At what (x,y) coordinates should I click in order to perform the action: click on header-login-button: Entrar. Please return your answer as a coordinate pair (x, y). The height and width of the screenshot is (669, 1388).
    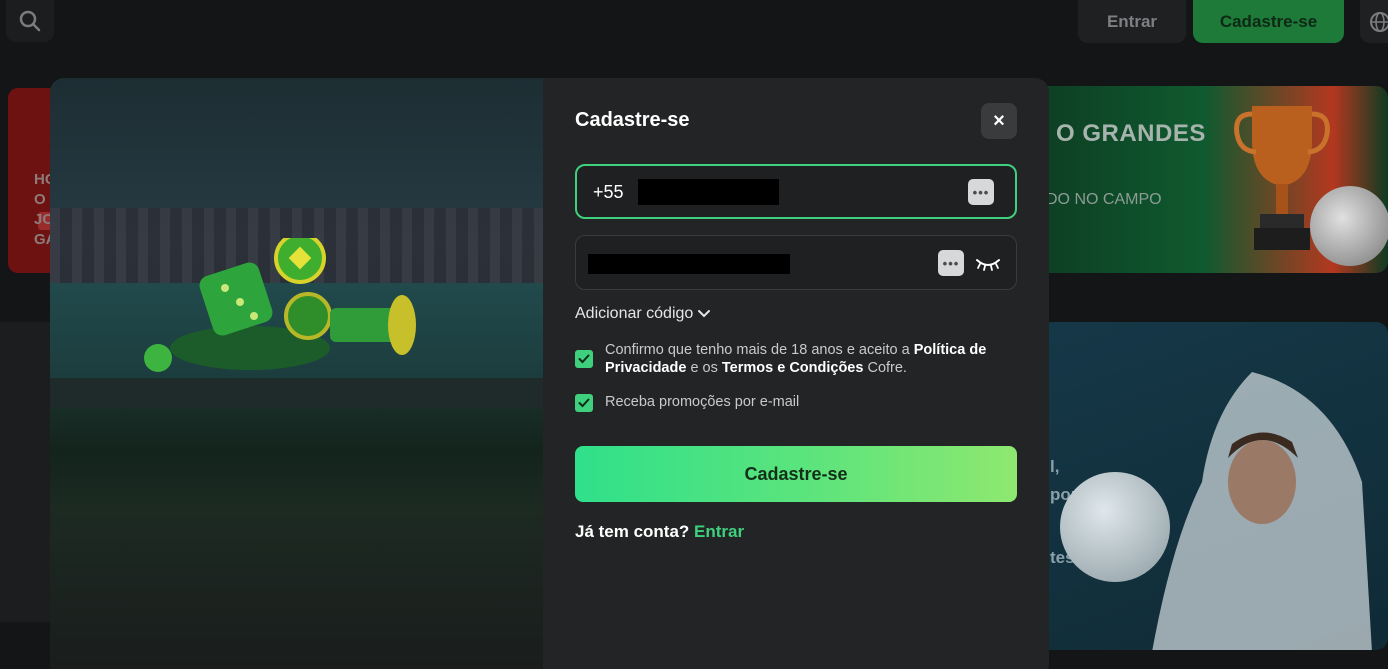
    Looking at the image, I should click on (1132, 21).